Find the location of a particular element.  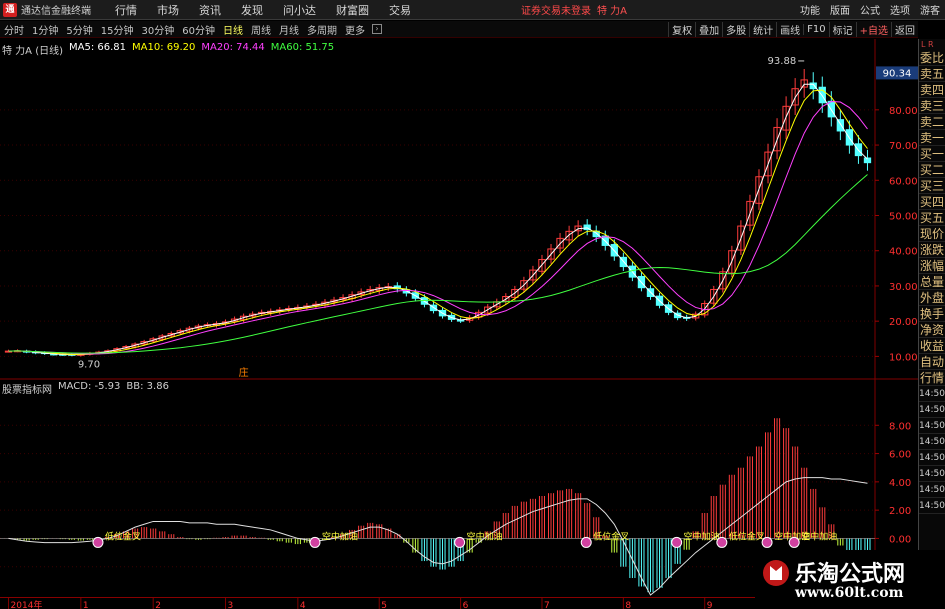

panel-item: 总量 is located at coordinates (932, 282).